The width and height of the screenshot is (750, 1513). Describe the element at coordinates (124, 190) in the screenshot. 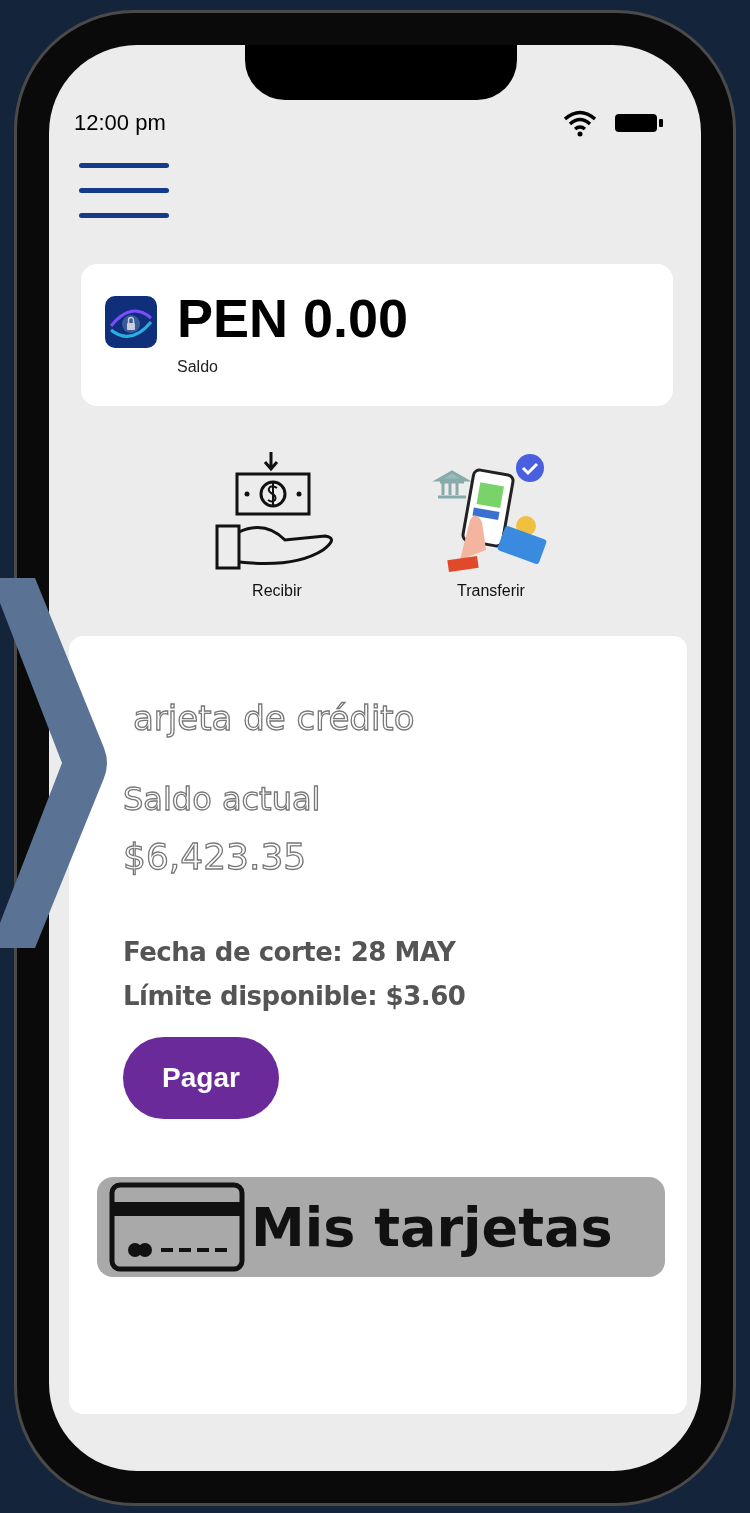

I see `menu-icon` at that location.